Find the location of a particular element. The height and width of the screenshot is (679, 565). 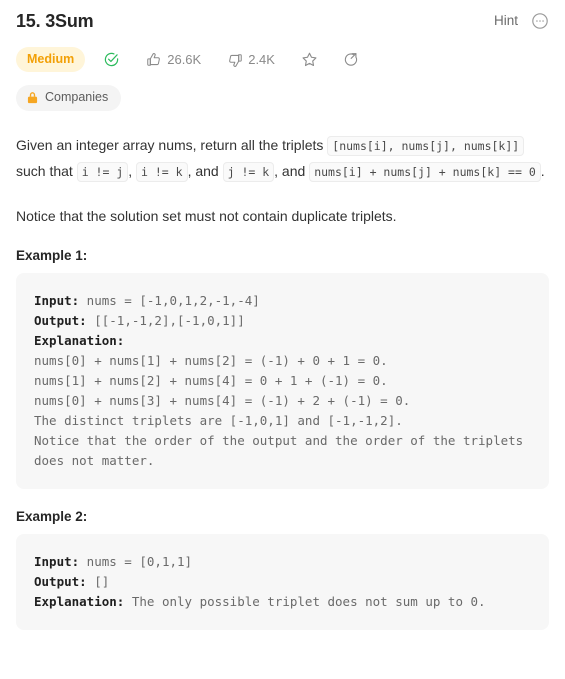

share-circle-icon is located at coordinates (351, 59).